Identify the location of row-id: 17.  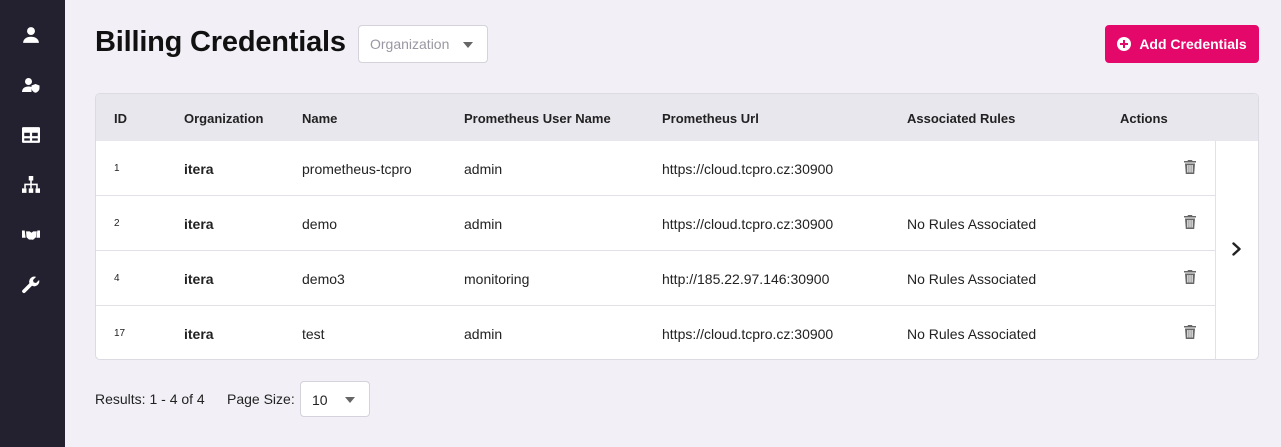
(120, 333).